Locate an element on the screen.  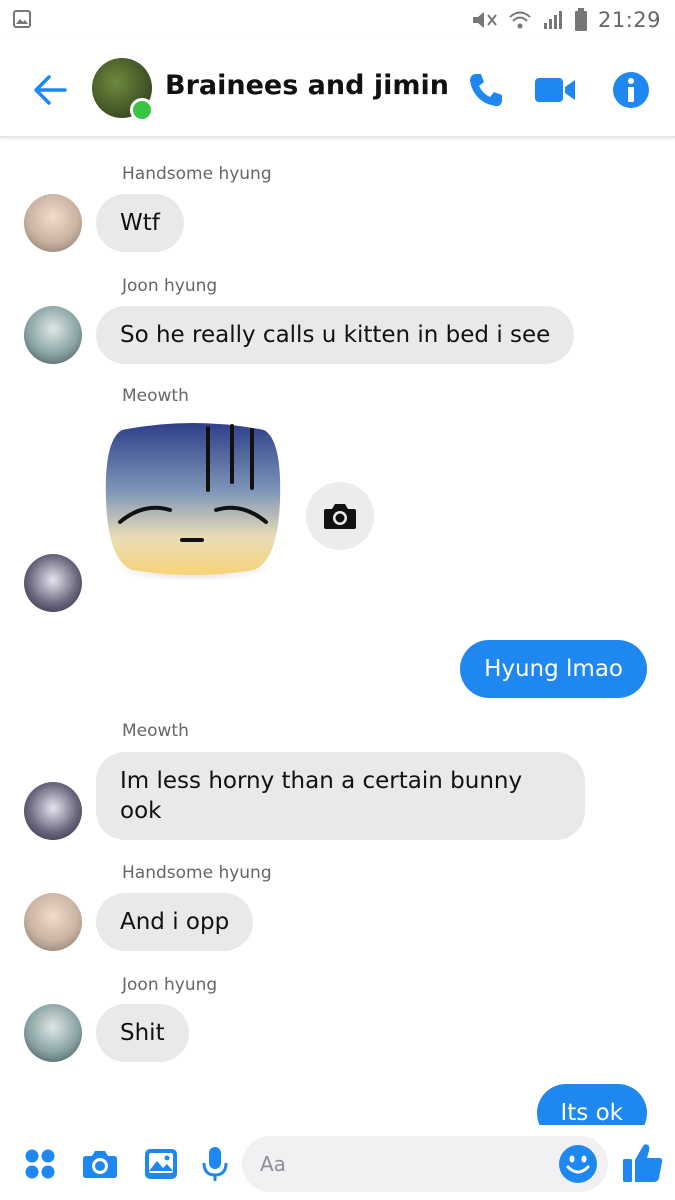
online-status-indicator is located at coordinates (142, 110).